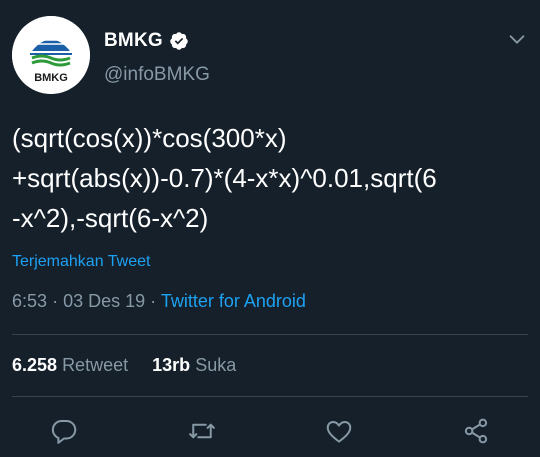 The image size is (540, 457). Describe the element at coordinates (194, 365) in the screenshot. I see `likes-stat: 13rb Suka` at that location.